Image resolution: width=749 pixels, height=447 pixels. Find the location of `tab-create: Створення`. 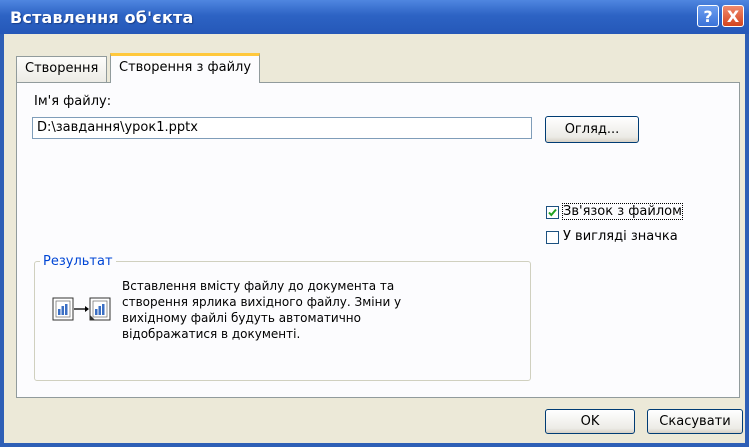

tab-create: Створення is located at coordinates (62, 69).